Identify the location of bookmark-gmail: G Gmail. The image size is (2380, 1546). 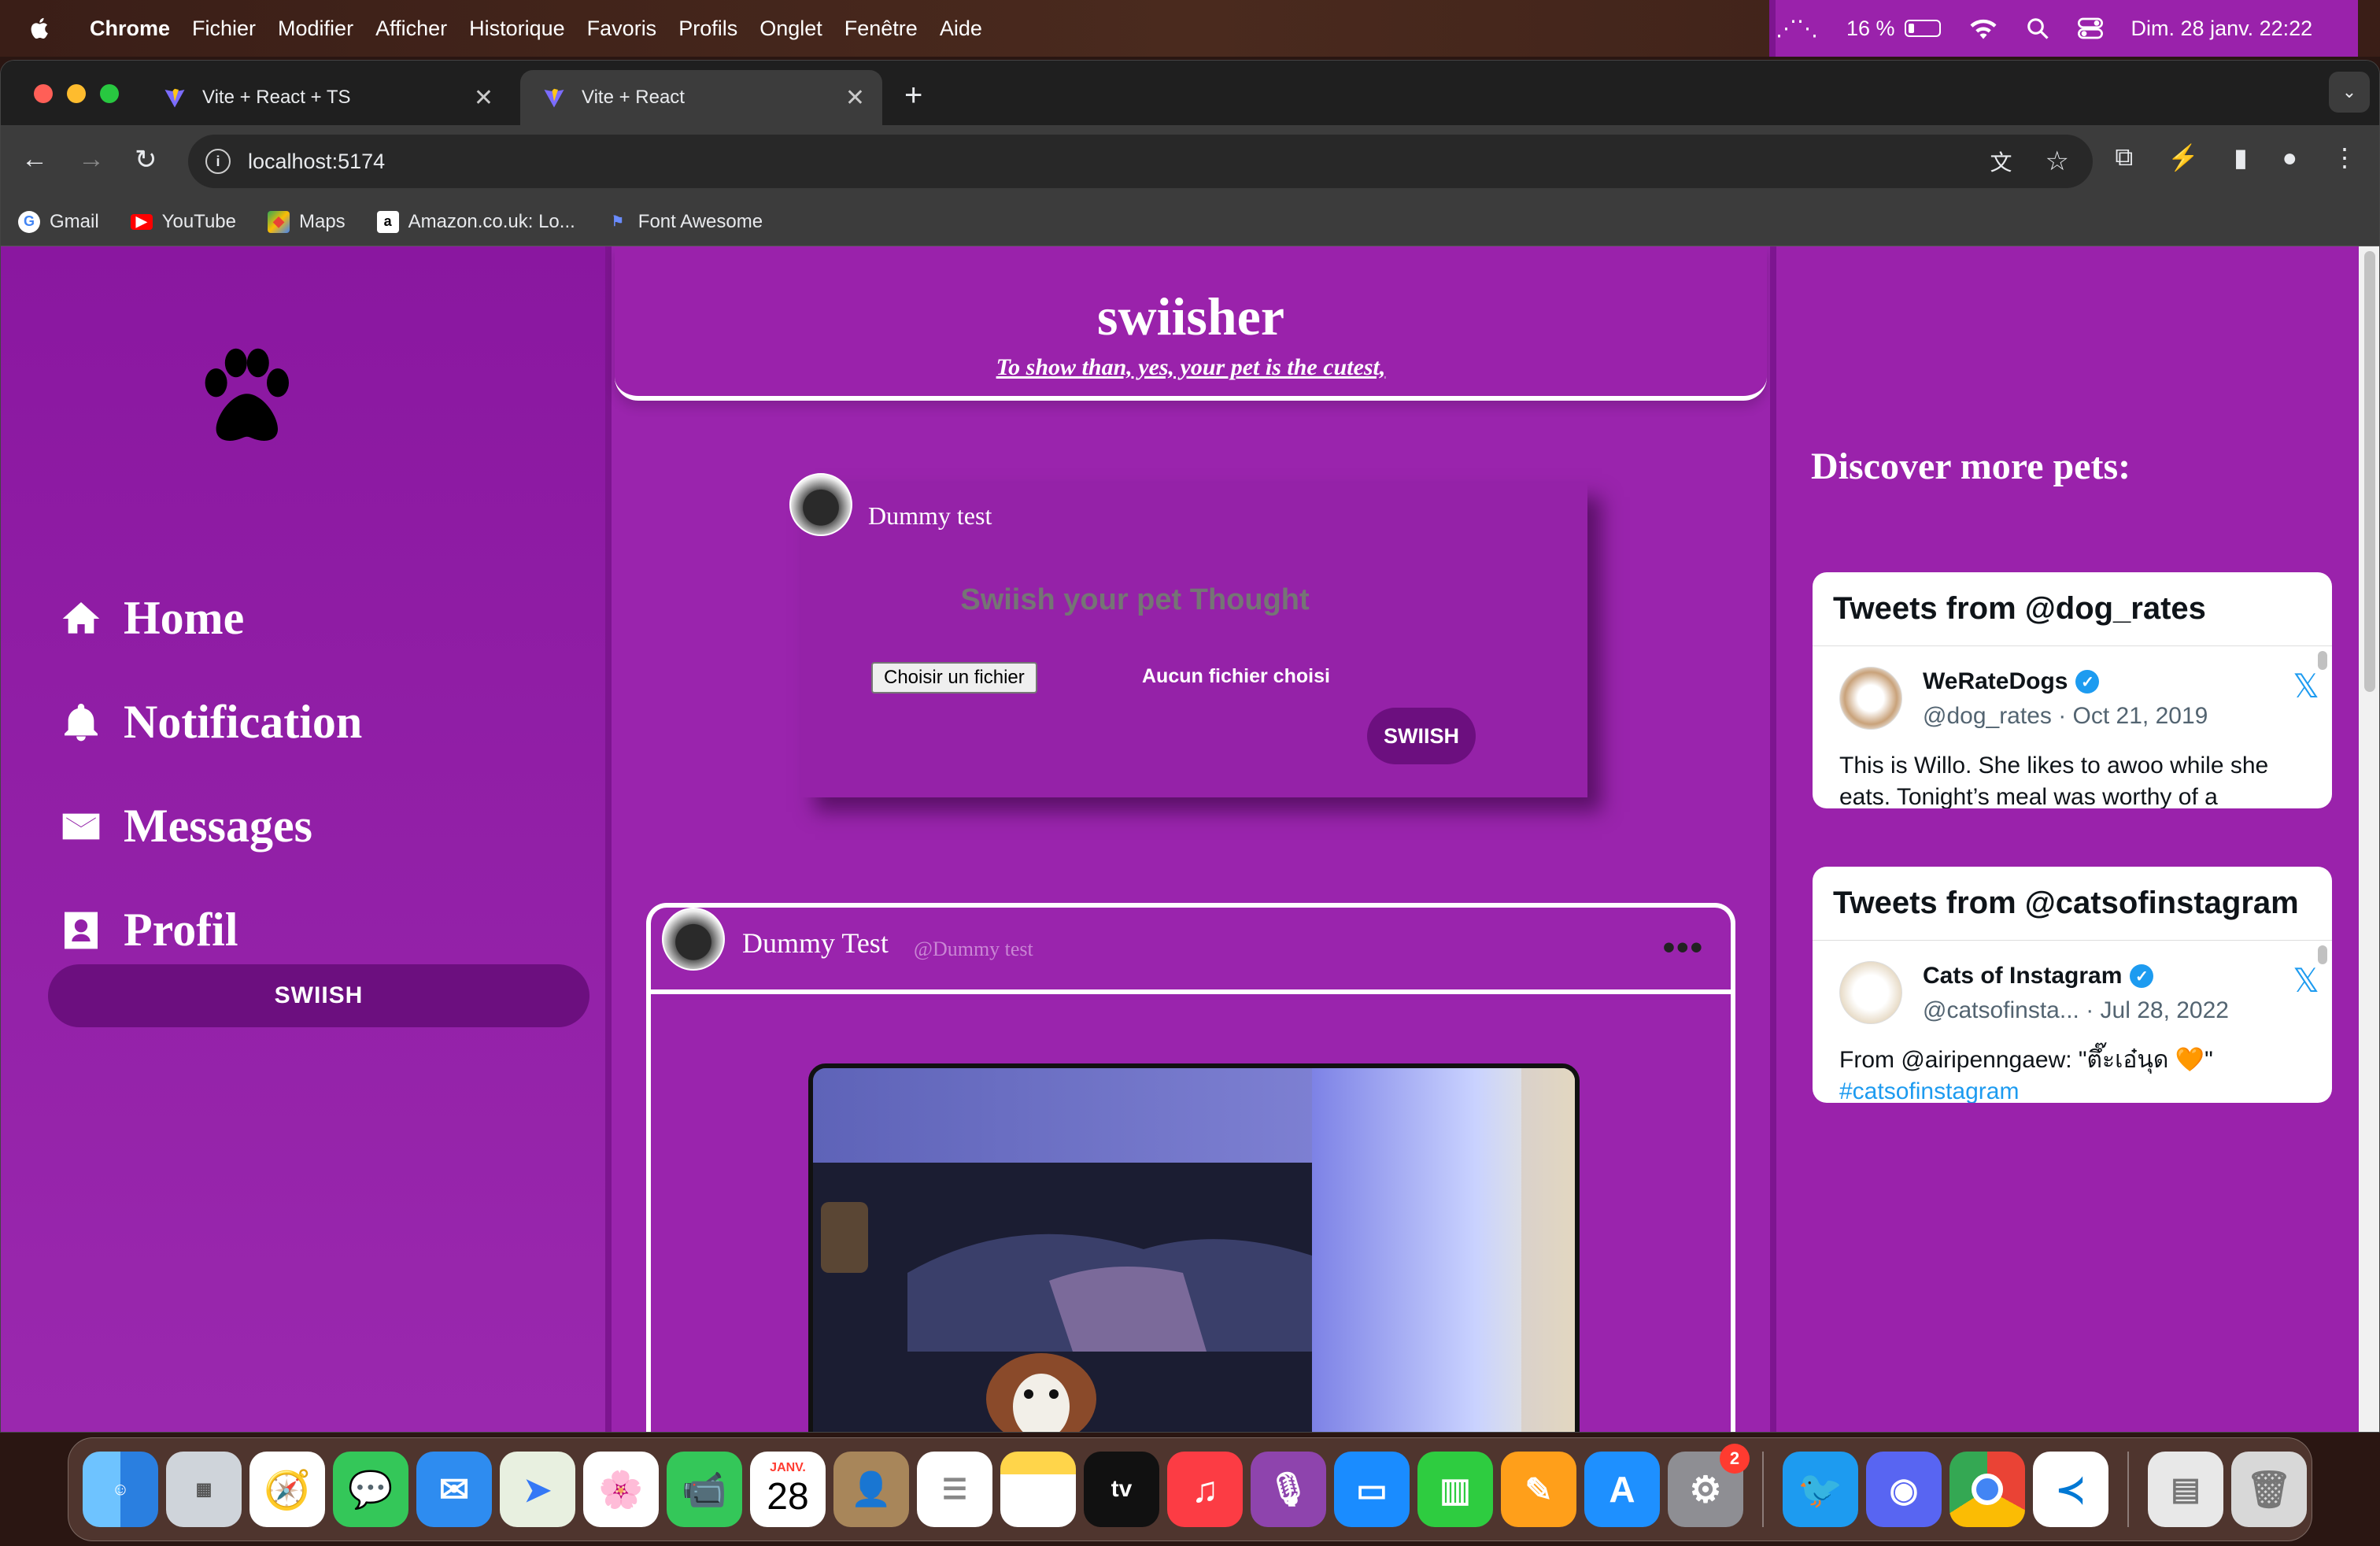
(58, 221).